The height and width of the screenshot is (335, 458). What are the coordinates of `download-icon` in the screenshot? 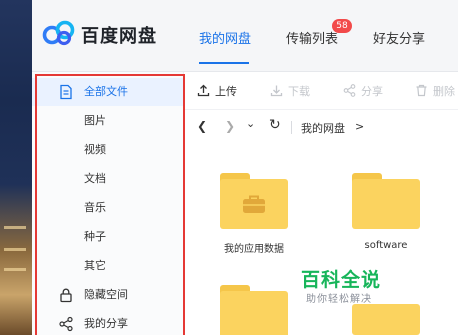 It's located at (276, 91).